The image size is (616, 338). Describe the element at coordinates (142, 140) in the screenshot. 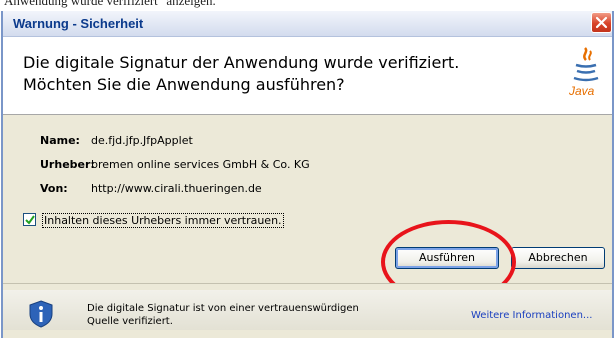

I see `name-value: de.fjd.jfp.JfpApplet` at that location.